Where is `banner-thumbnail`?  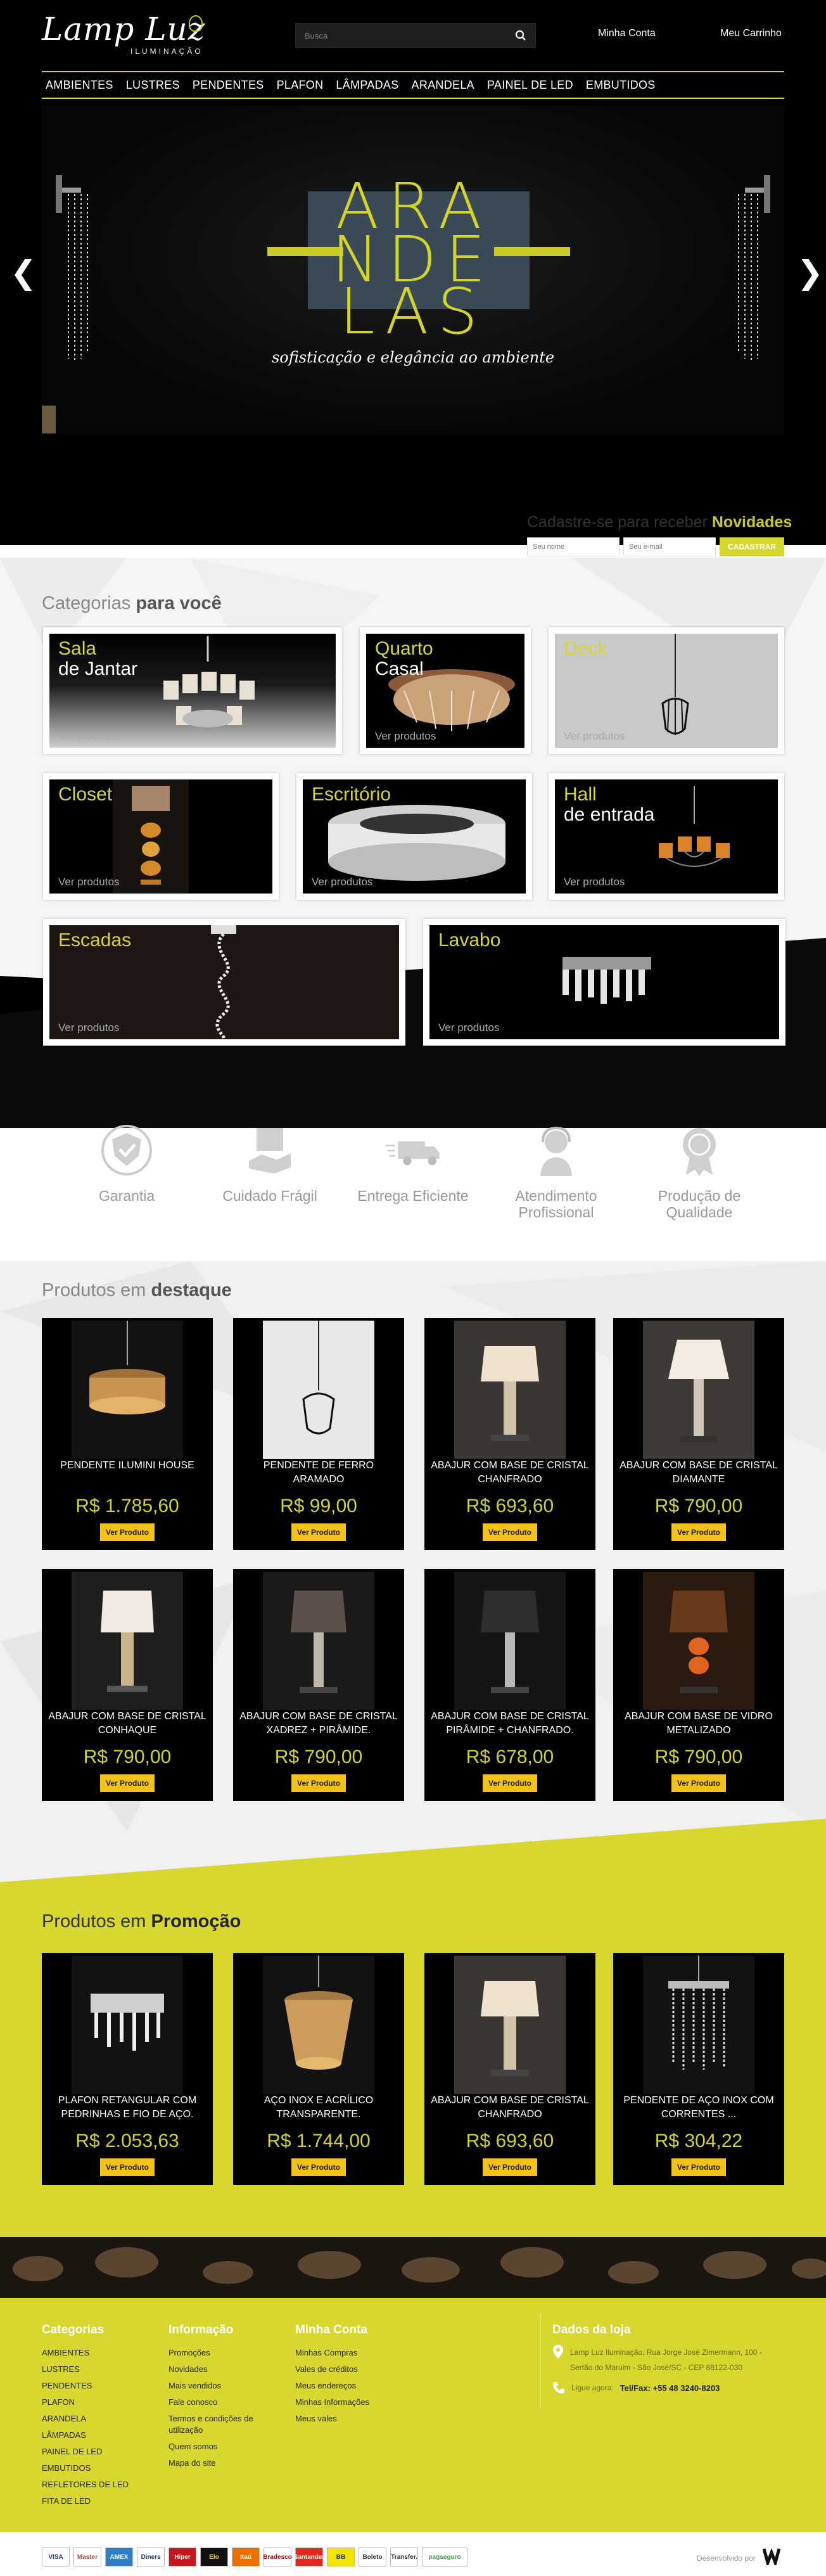 banner-thumbnail is located at coordinates (49, 419).